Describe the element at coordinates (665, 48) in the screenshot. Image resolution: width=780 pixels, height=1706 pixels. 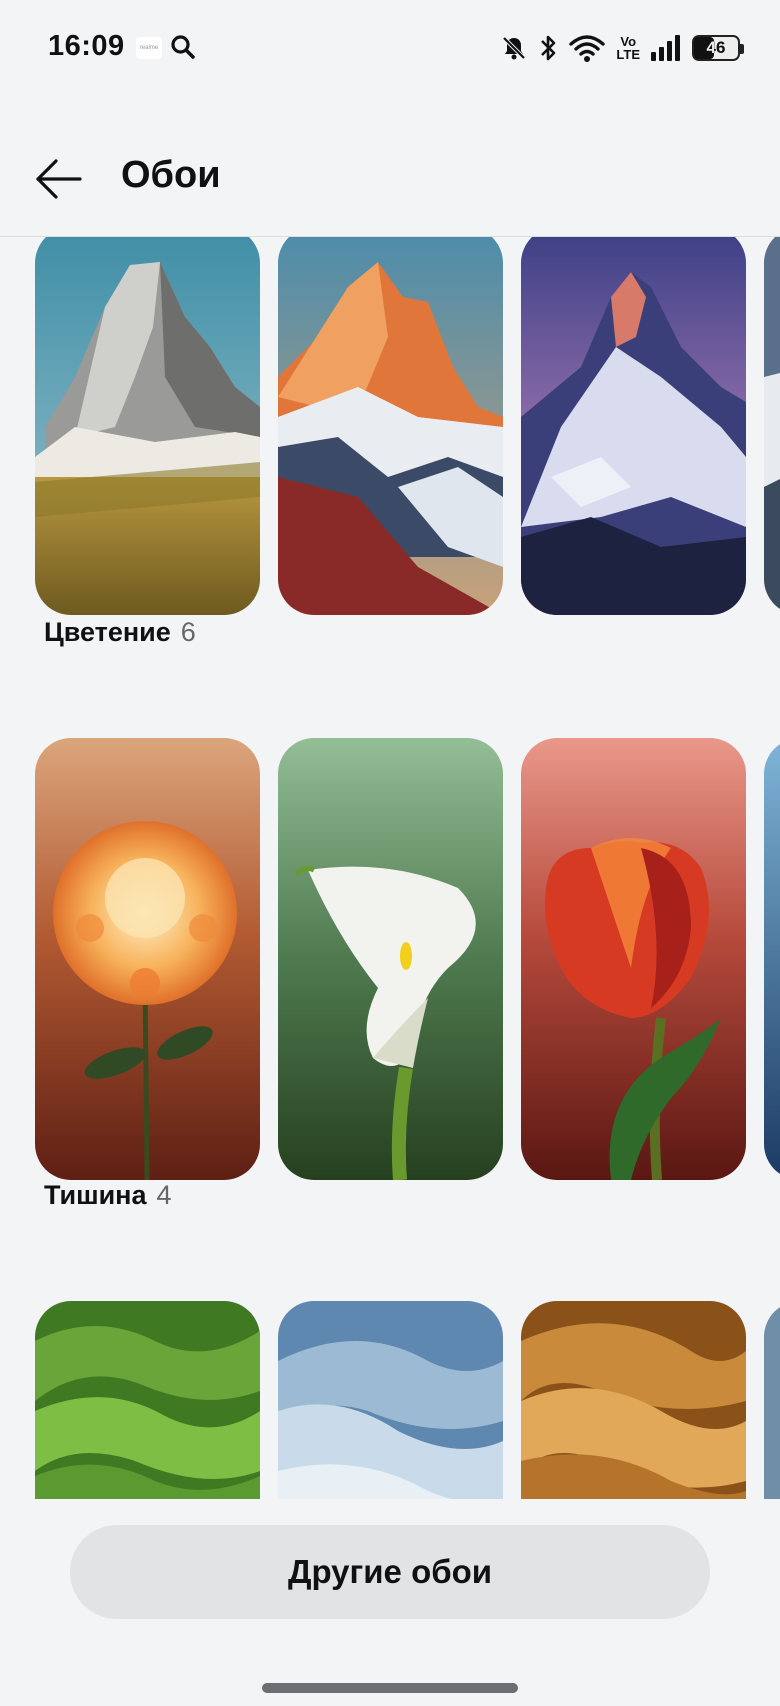
I see `signal-icon` at that location.